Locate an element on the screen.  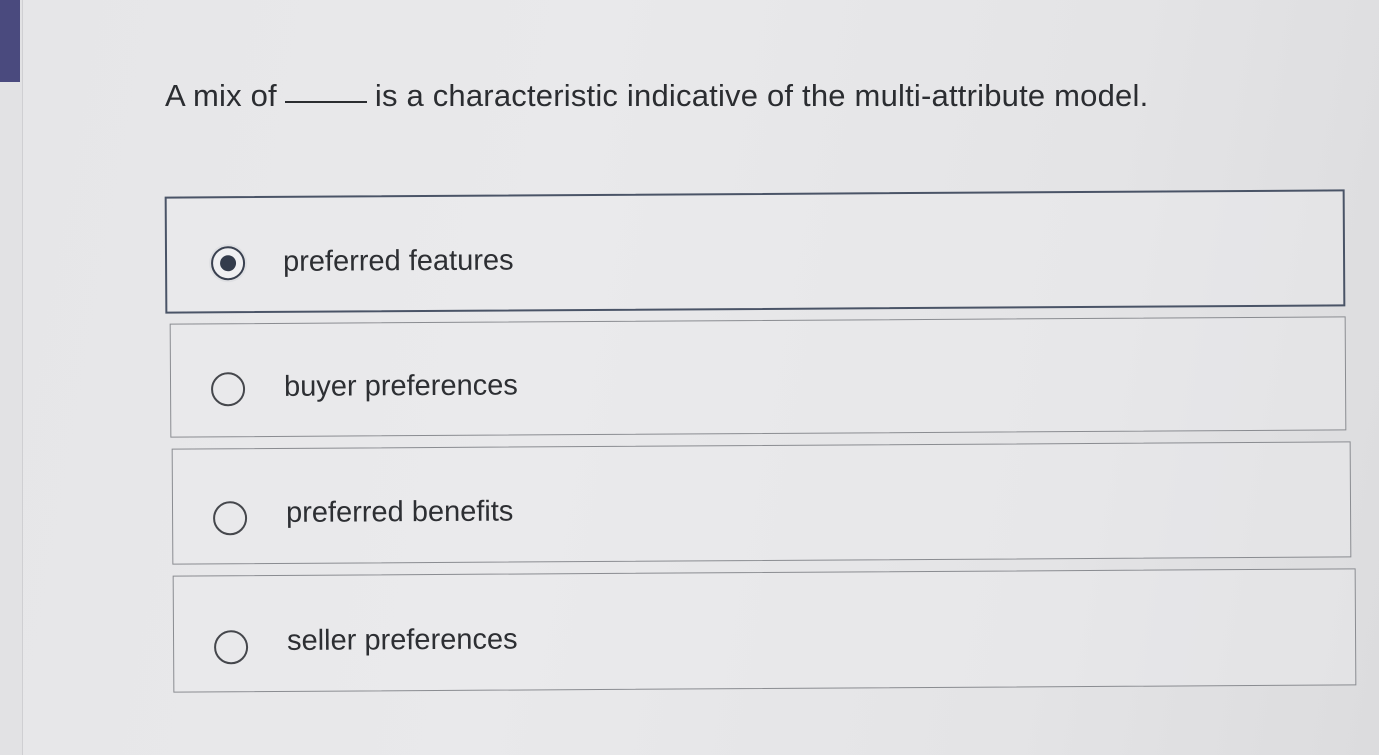
option-buyer-preferences: buyer preferences is located at coordinates (758, 377).